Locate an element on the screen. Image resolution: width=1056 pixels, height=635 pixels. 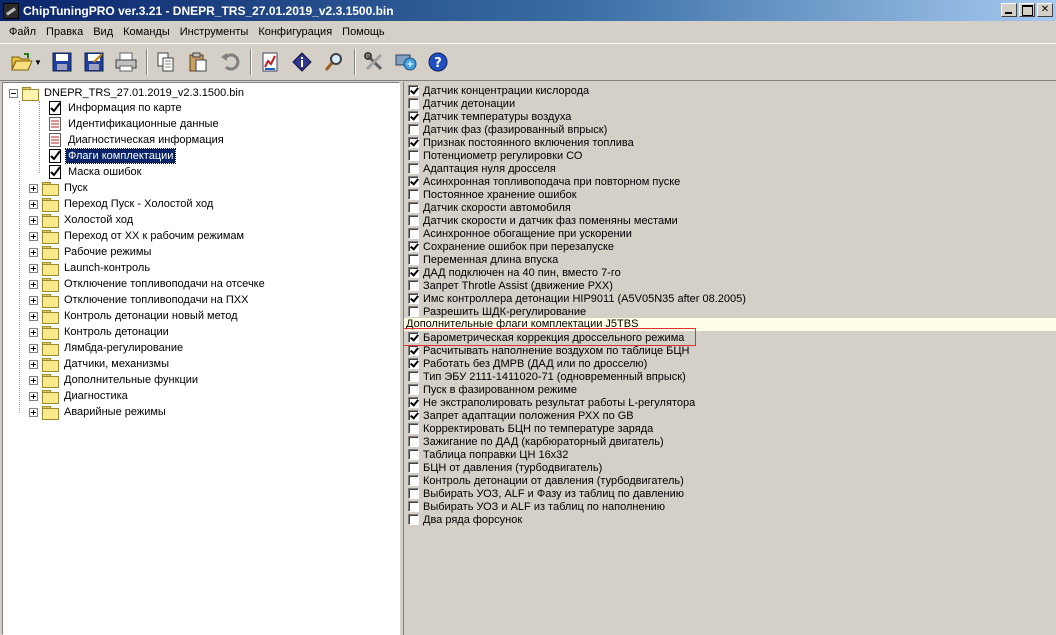
tree-folder-item: Холостой ход is located at coordinates (82, 220).